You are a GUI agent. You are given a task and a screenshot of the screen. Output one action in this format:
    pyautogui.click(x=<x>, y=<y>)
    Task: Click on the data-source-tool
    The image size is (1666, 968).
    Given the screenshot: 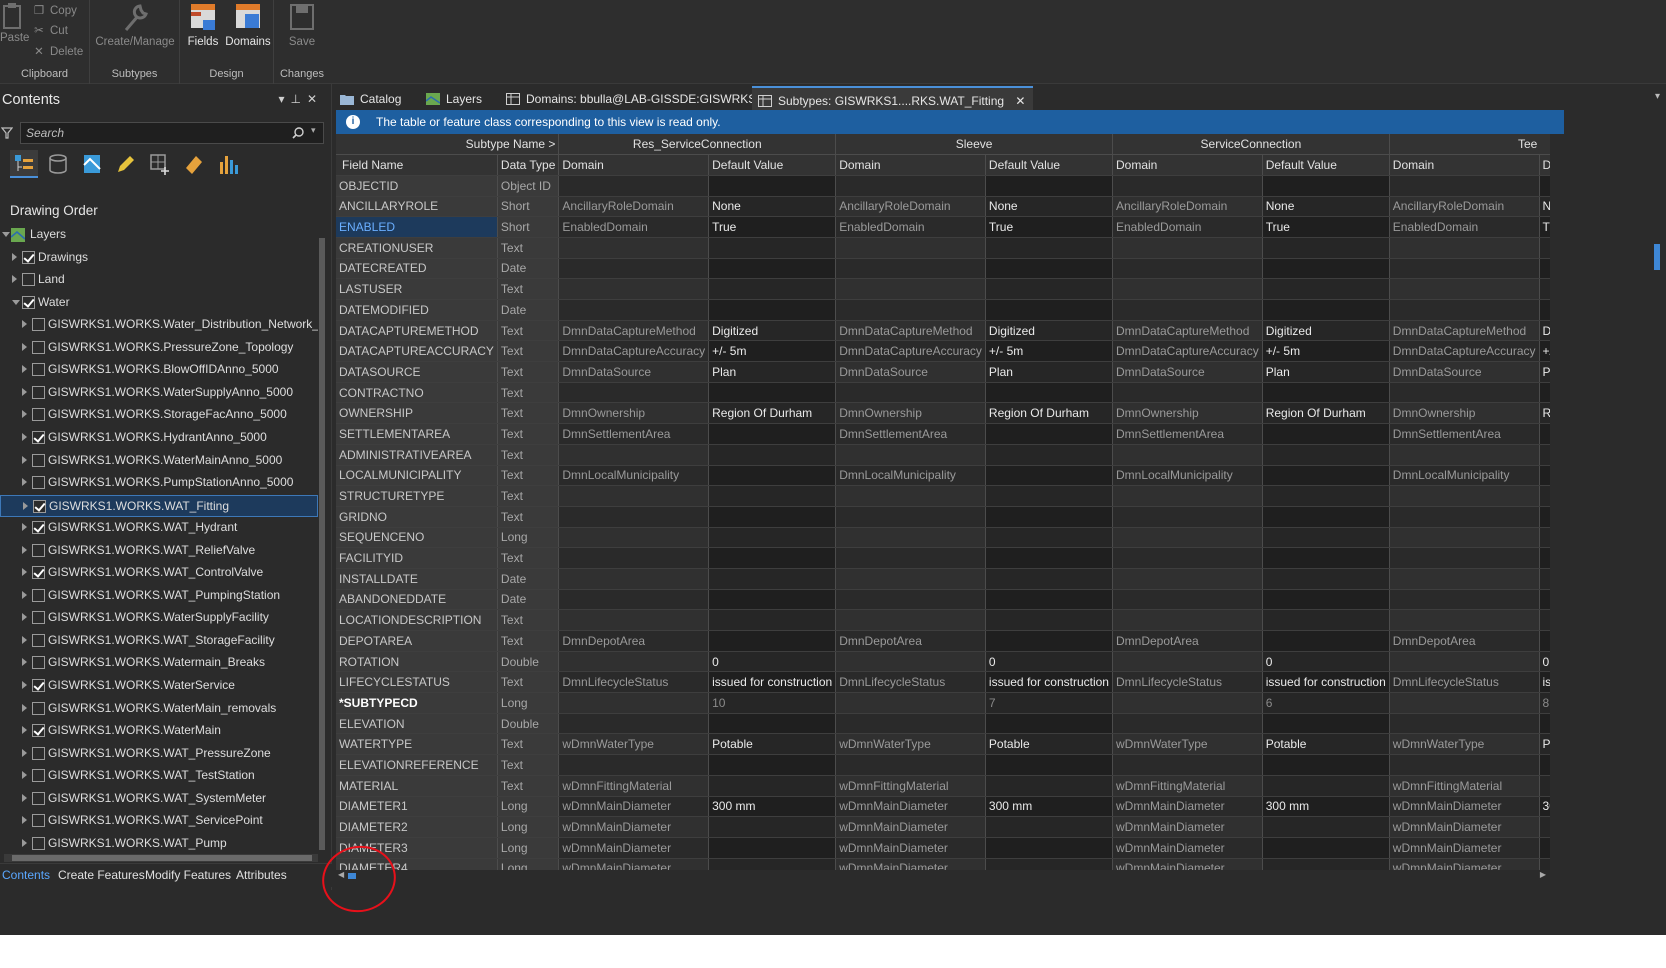 What is the action you would take?
    pyautogui.click(x=58, y=164)
    